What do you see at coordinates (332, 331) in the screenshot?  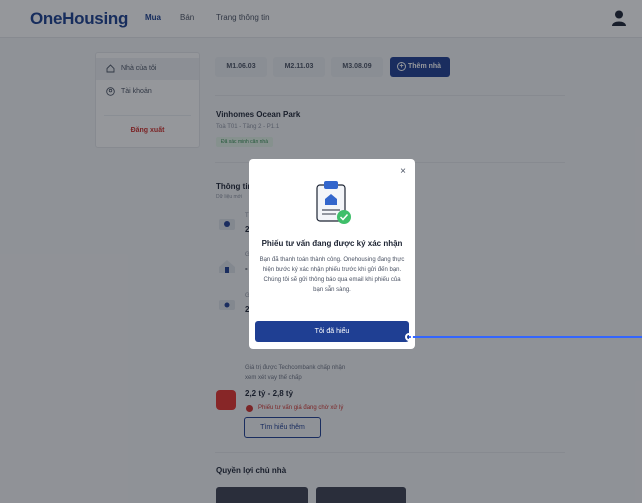 I see `understood-button: Tôi đã hiểu` at bounding box center [332, 331].